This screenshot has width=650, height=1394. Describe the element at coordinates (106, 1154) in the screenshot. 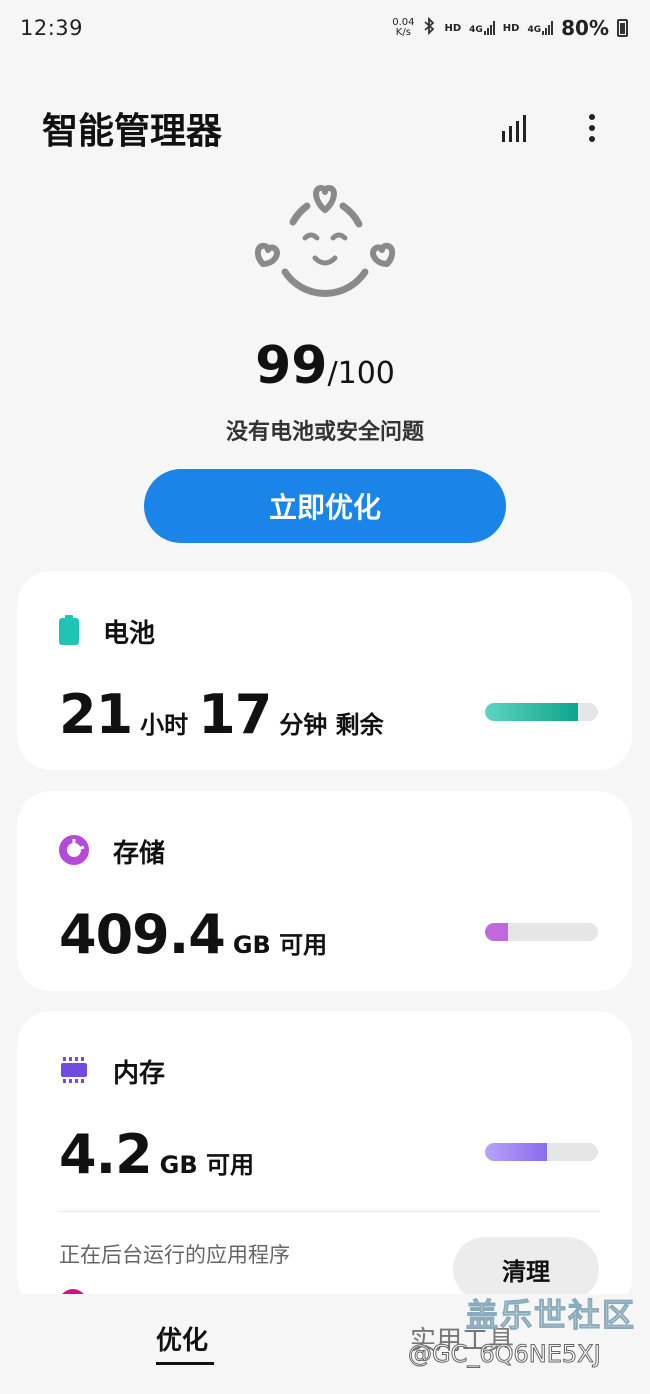

I see `memory-value: 4.2` at that location.